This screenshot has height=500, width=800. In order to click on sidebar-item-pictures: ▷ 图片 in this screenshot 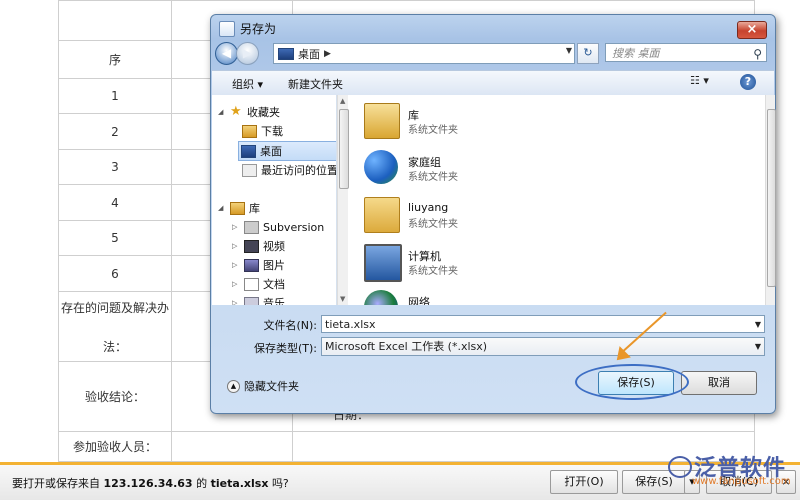, I will do `click(258, 265)`.